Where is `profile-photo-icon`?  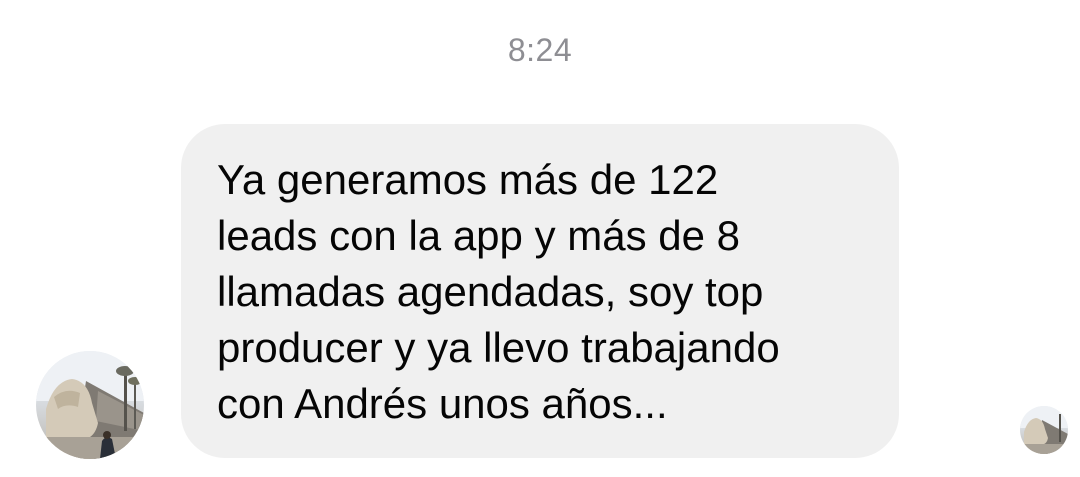 profile-photo-icon is located at coordinates (90, 405).